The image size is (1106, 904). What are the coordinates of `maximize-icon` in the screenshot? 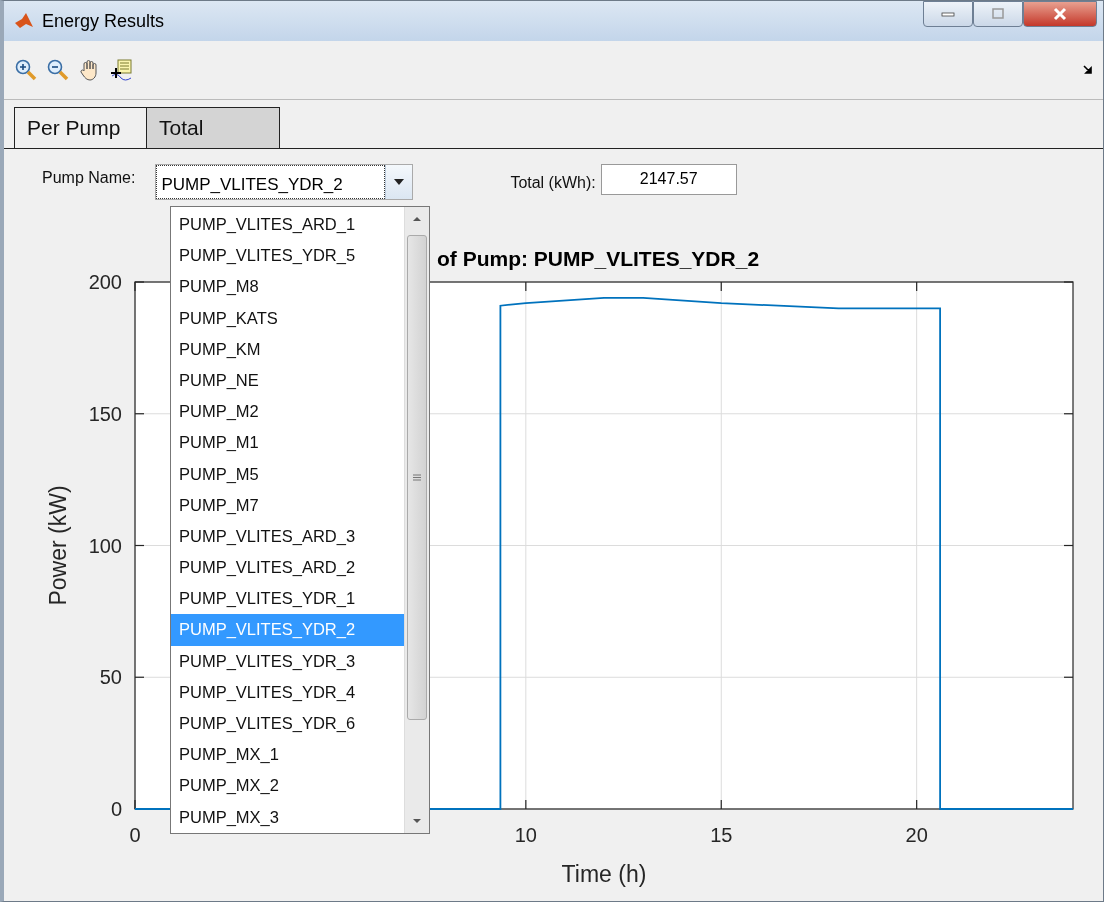 It's located at (998, 14).